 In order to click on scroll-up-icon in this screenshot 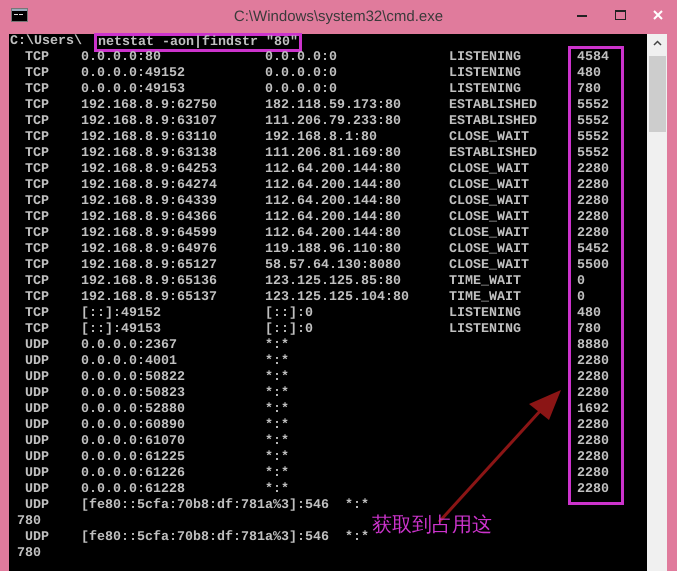, I will do `click(657, 43)`.